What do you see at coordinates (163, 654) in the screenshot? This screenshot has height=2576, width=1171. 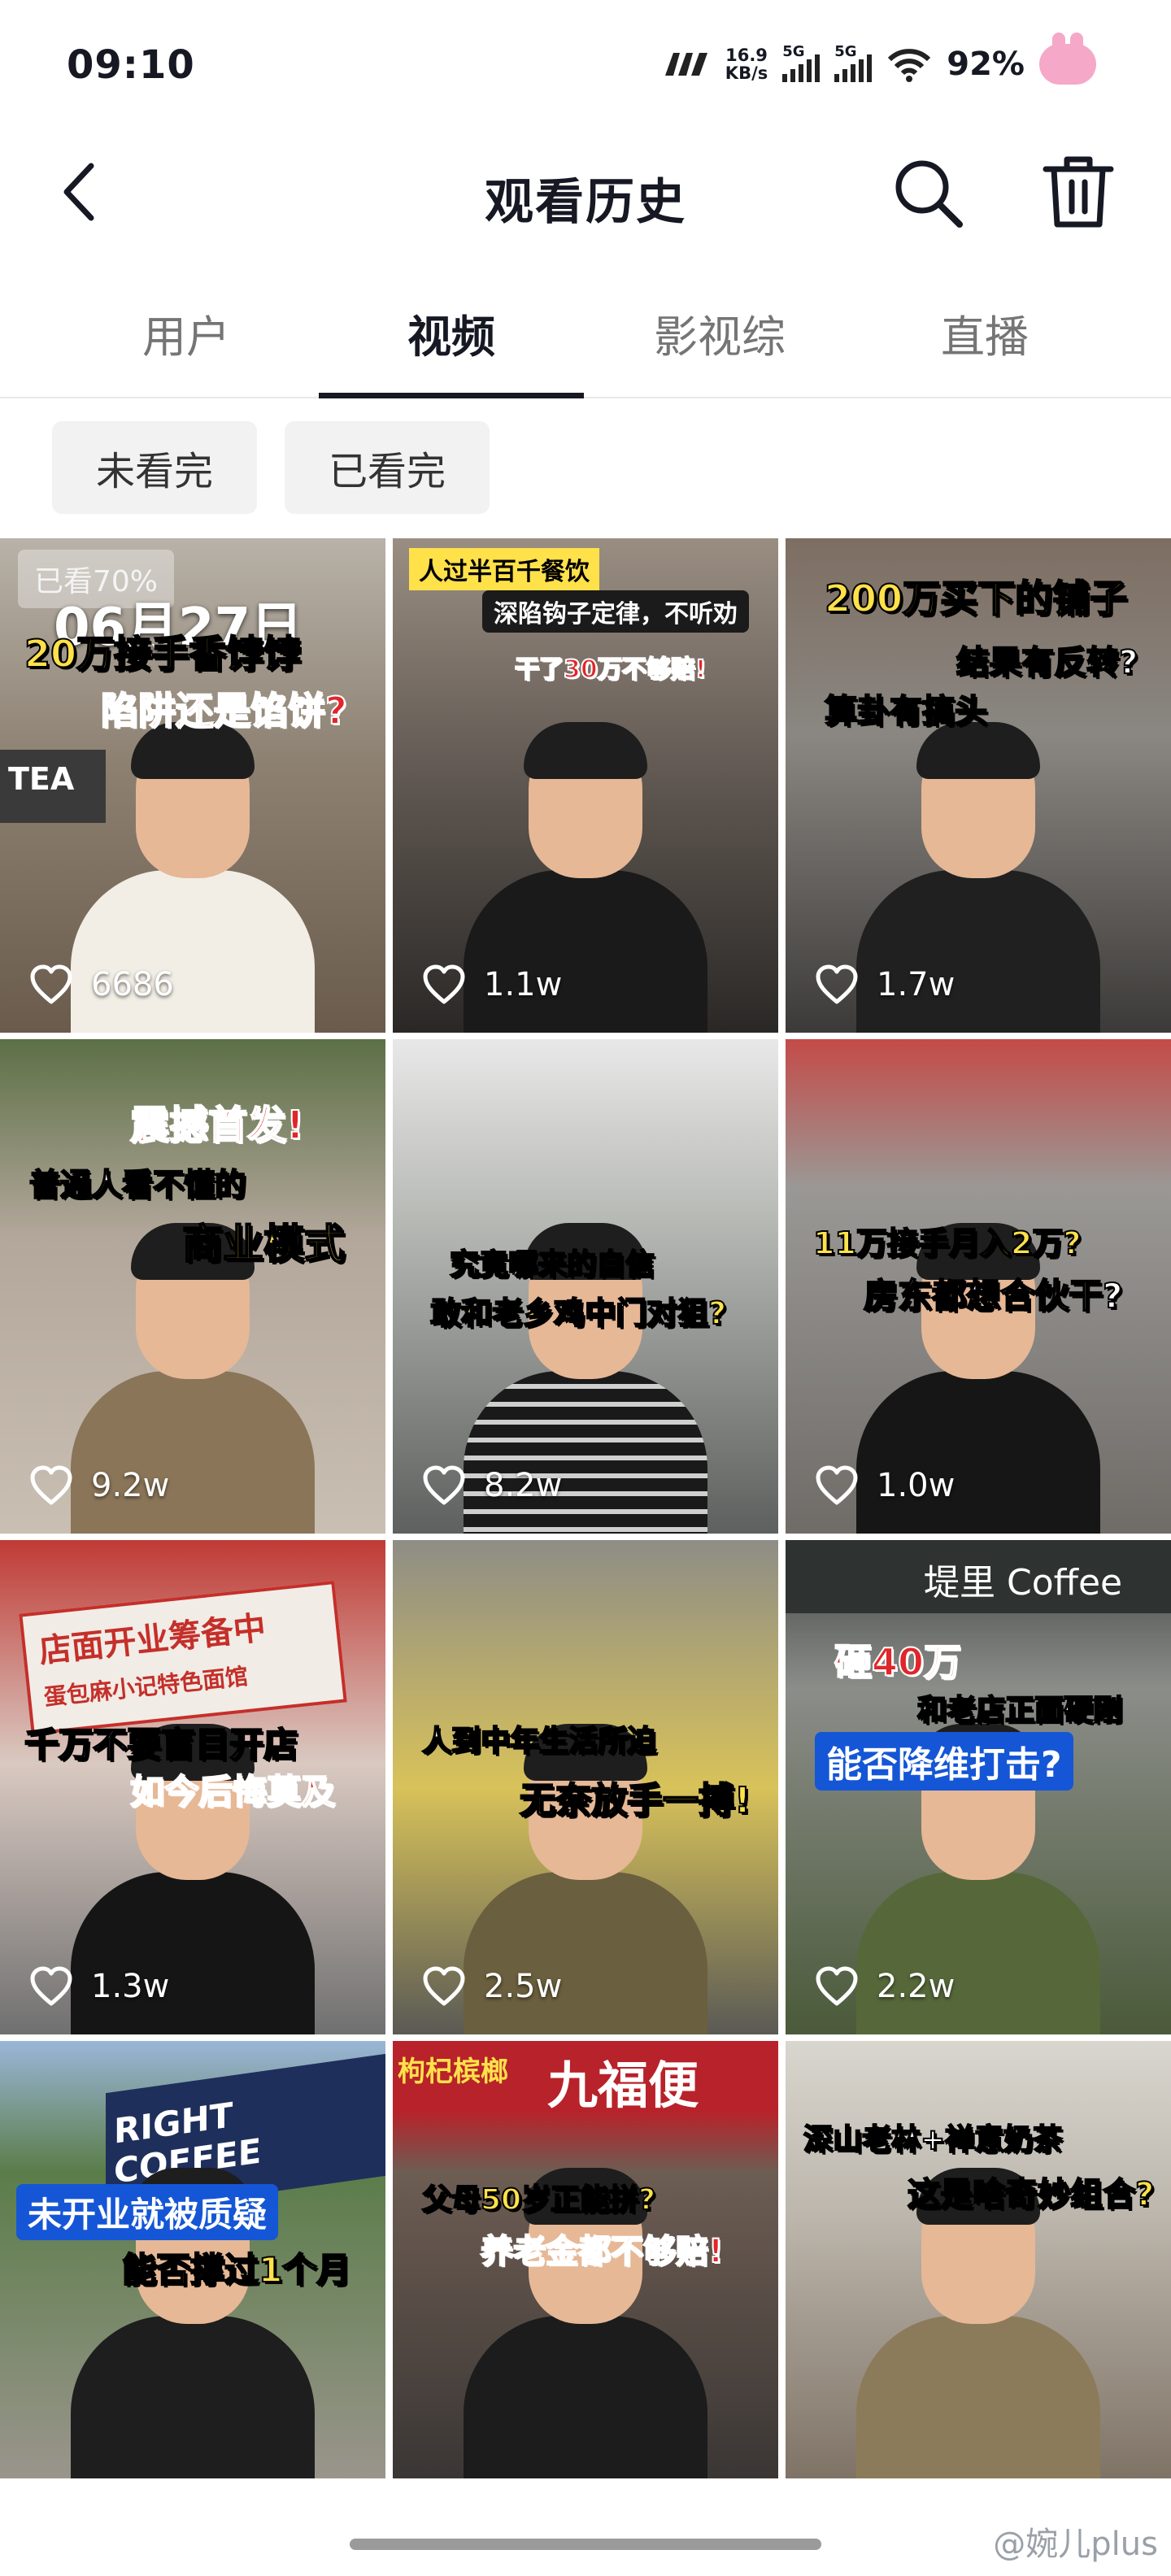 I see `video-caption: 20万接手香饽饽` at bounding box center [163, 654].